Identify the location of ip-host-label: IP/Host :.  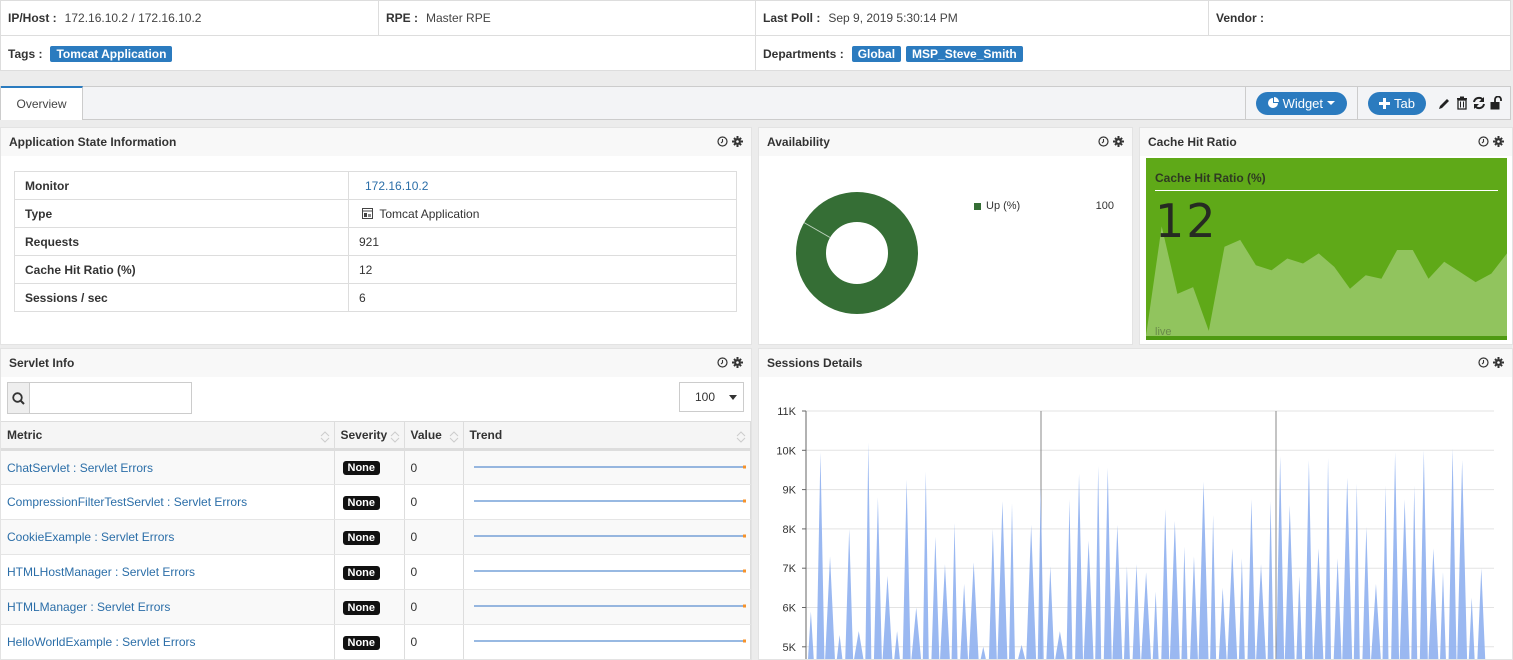
(32, 18).